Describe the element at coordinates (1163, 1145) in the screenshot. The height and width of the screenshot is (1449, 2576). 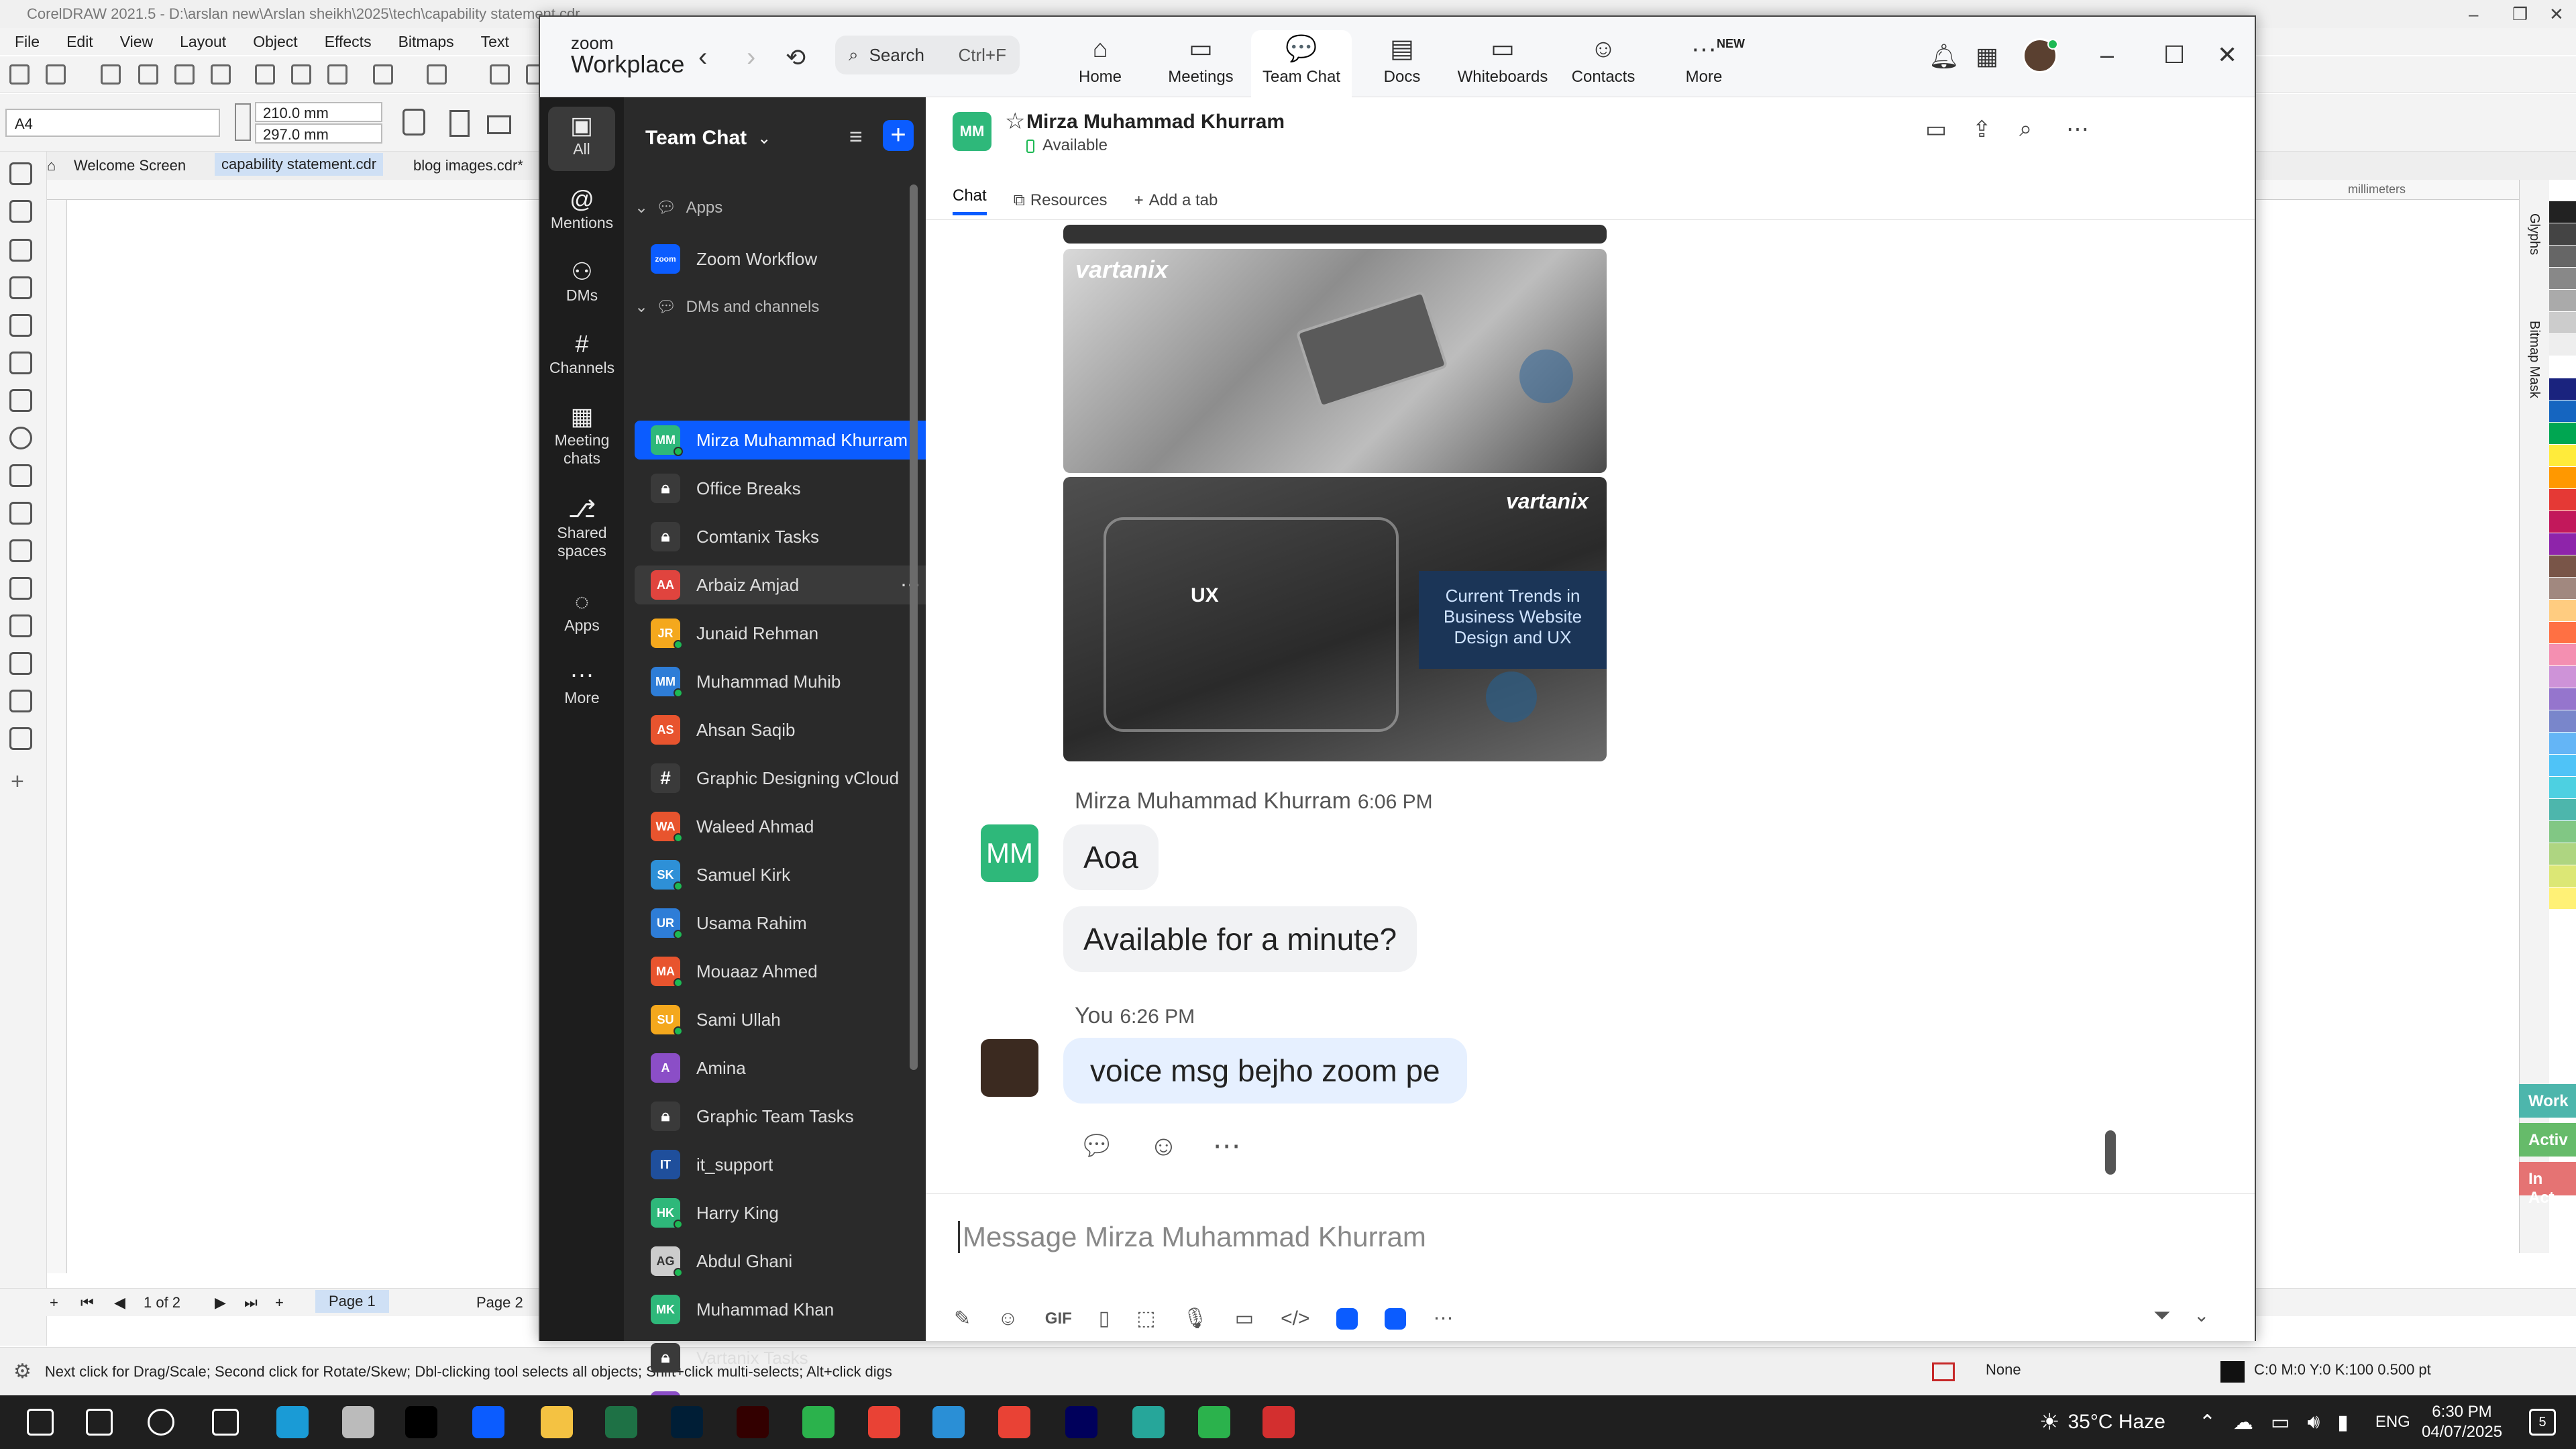
I see `add-reaction-icon: ☺` at that location.